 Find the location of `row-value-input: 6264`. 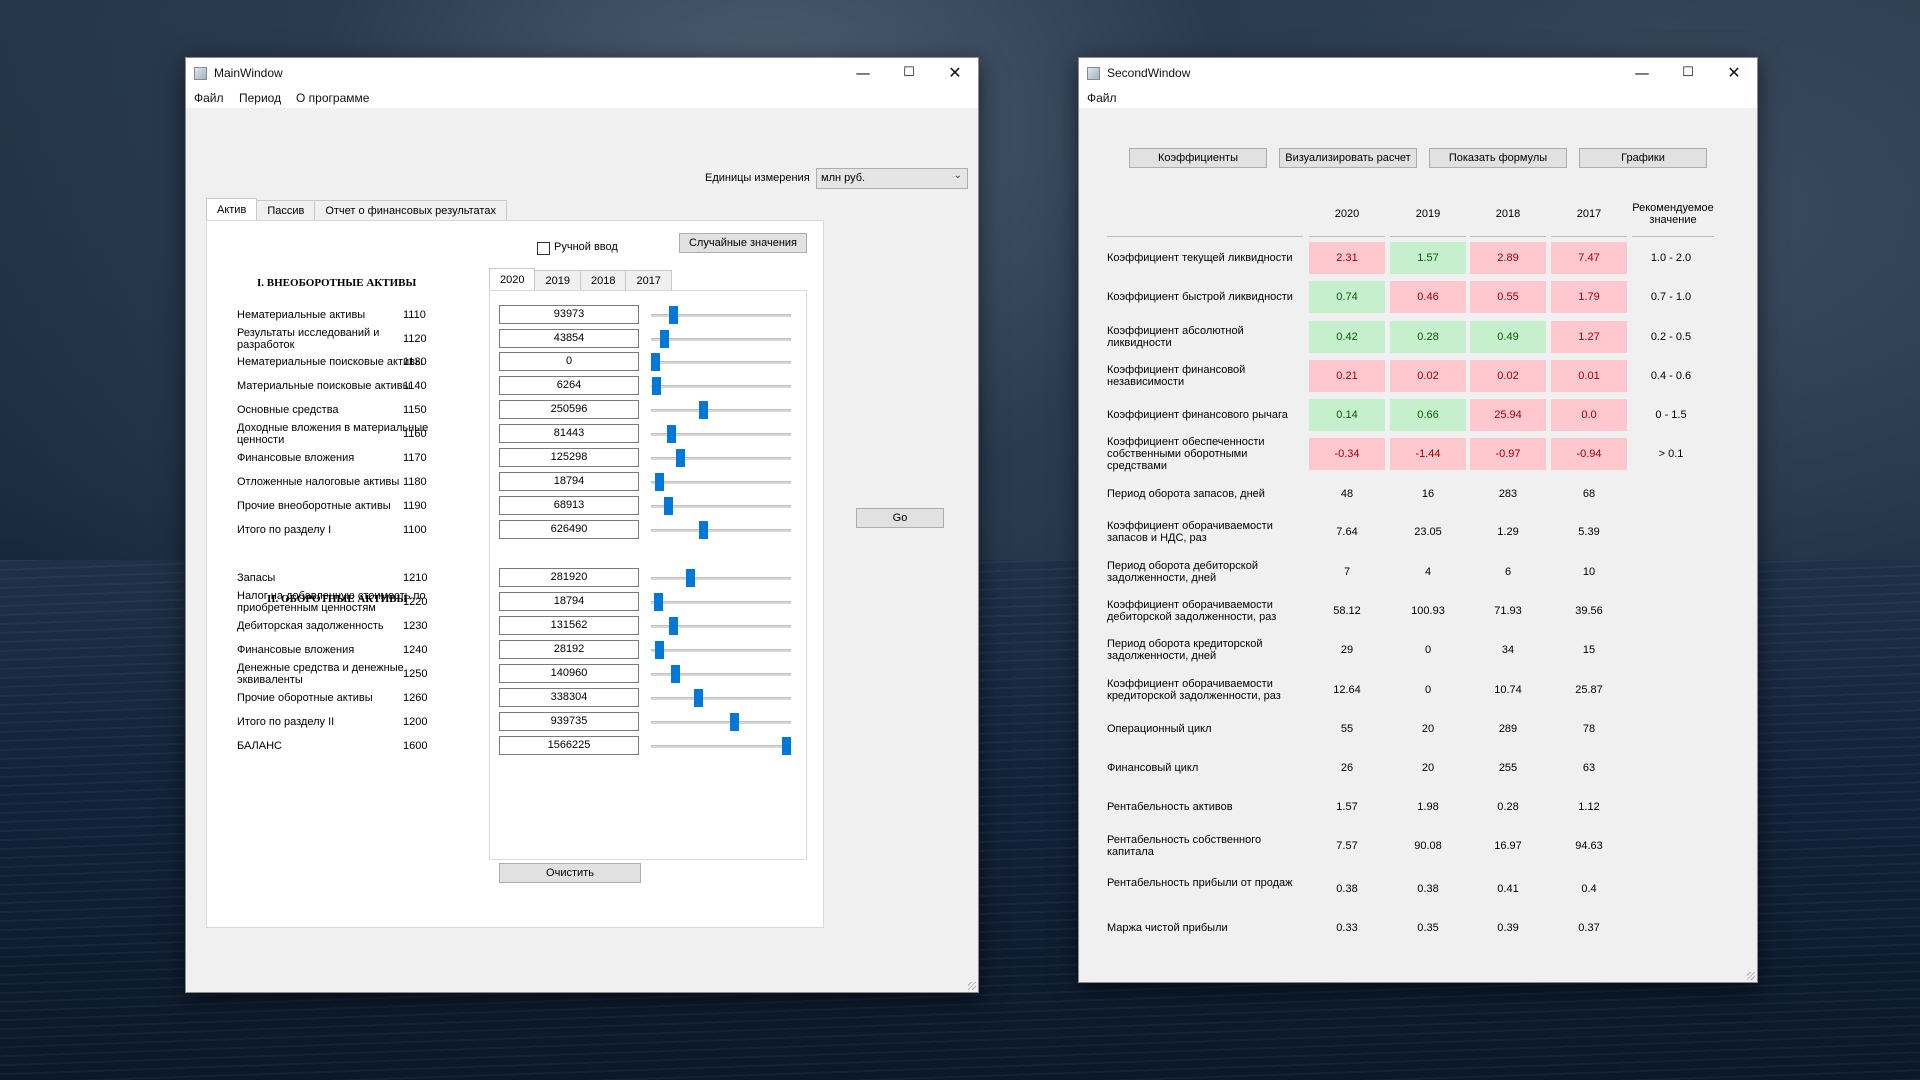

row-value-input: 6264 is located at coordinates (569, 385).